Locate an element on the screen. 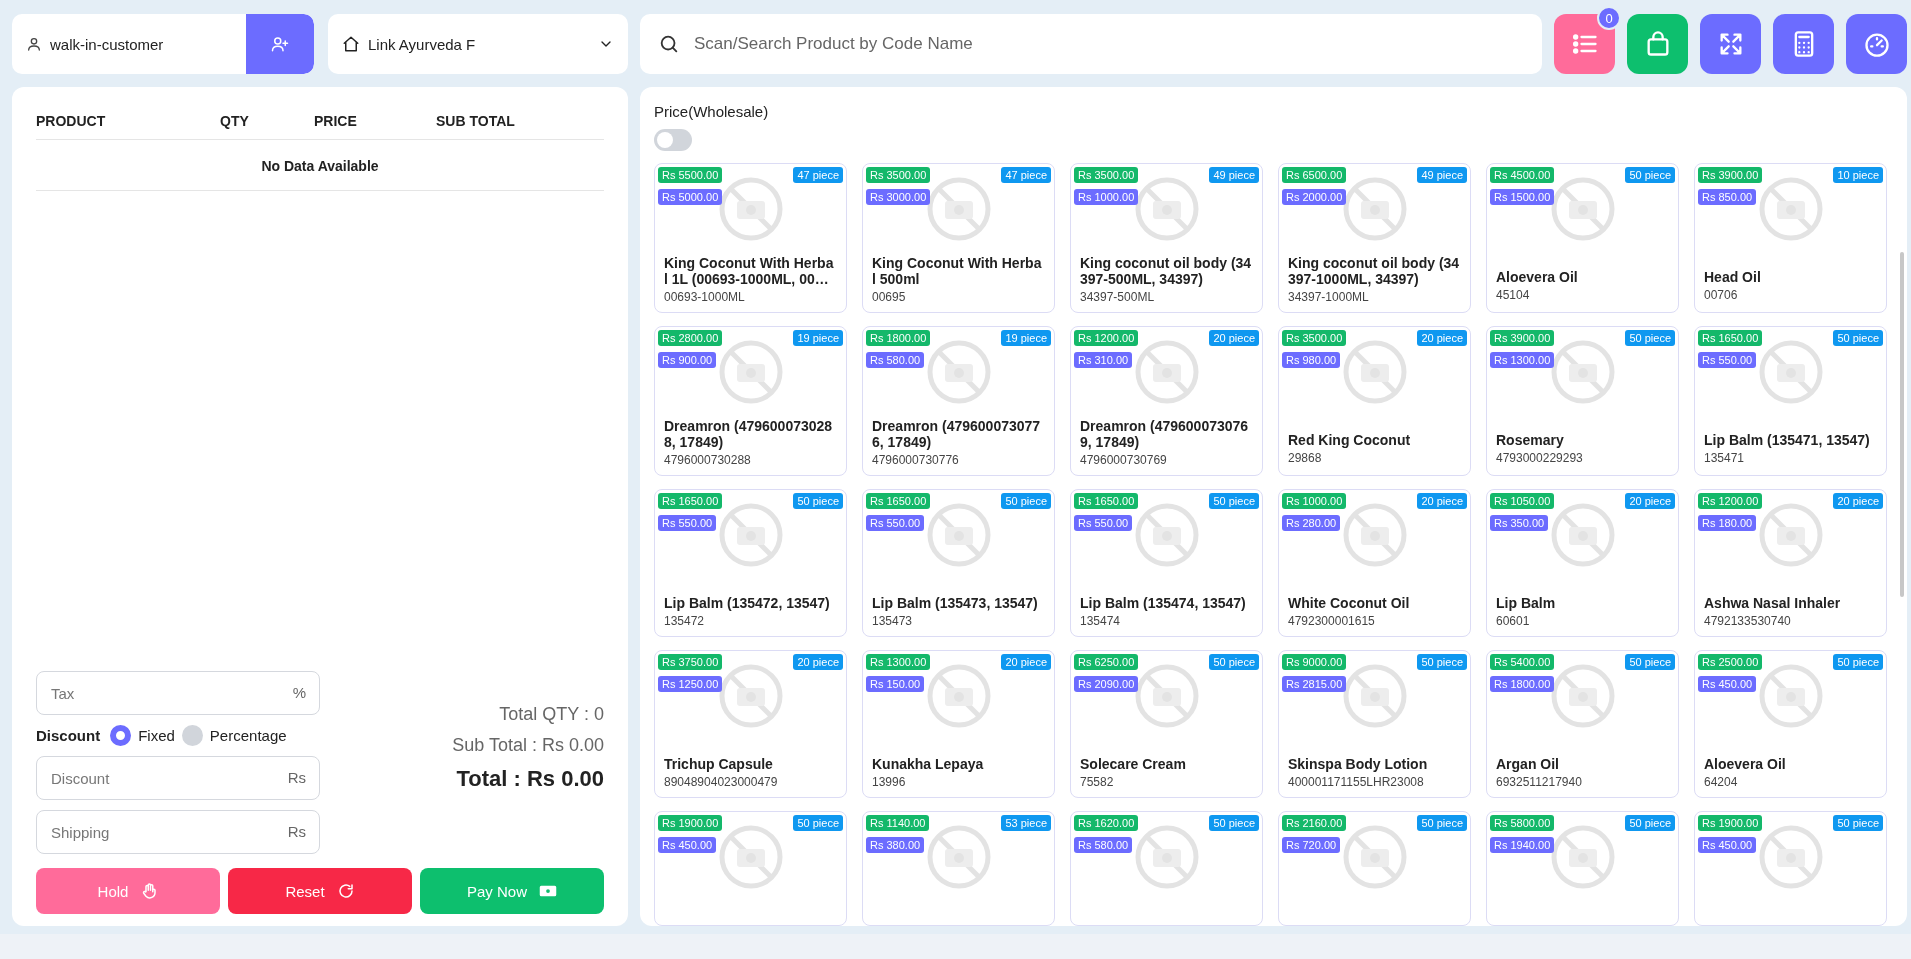 This screenshot has width=1911, height=959. shopping-bag-button is located at coordinates (1657, 44).